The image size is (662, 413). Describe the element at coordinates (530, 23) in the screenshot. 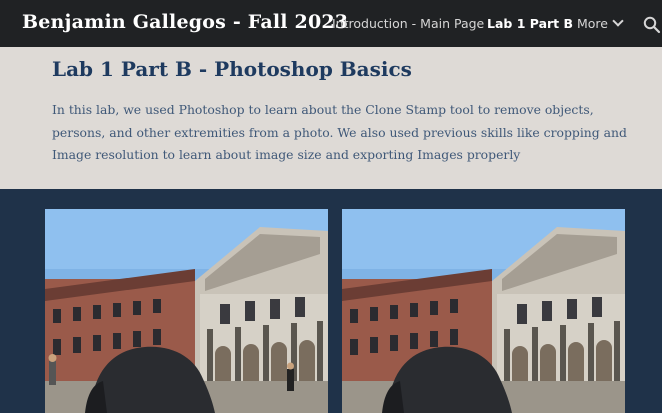

I see `nav-lab-1-part-b: Lab 1 Part B` at that location.